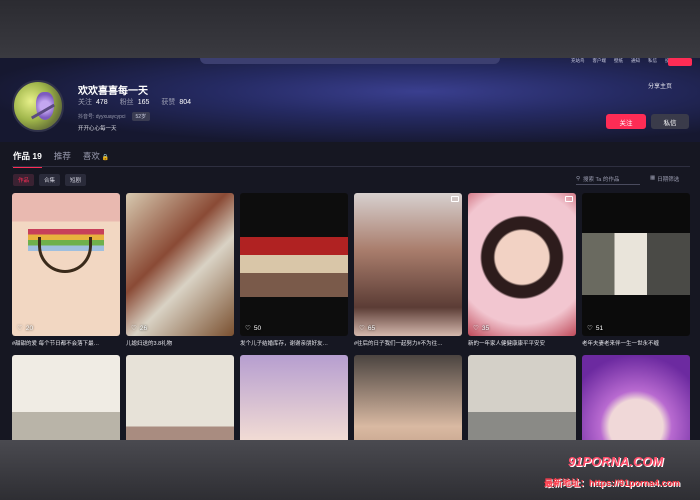 This screenshot has height=500, width=700. Describe the element at coordinates (485, 328) in the screenshot. I see `like-value: 35` at that location.